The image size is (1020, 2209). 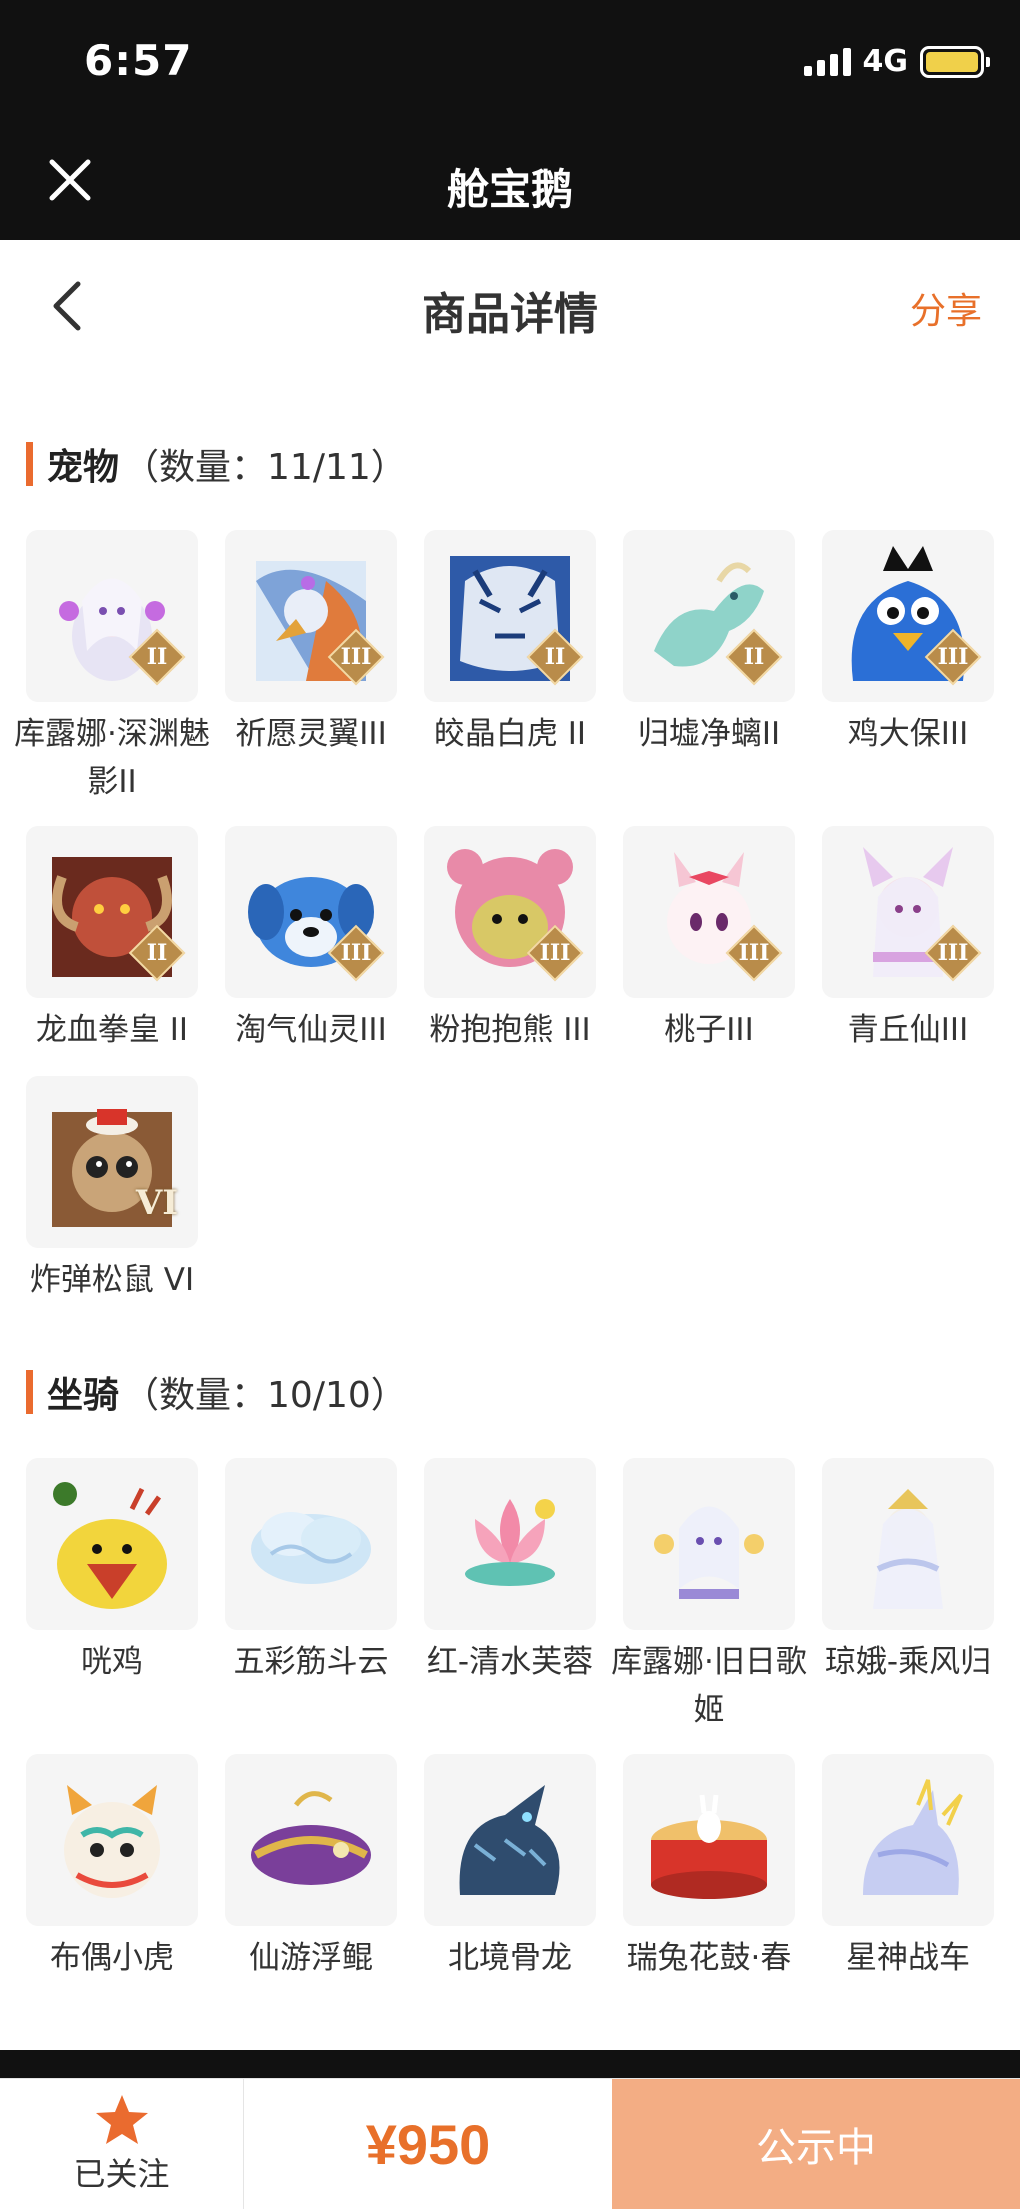 I want to click on mount-item: 库露娜·旧日歌姬, so click(x=709, y=1606).